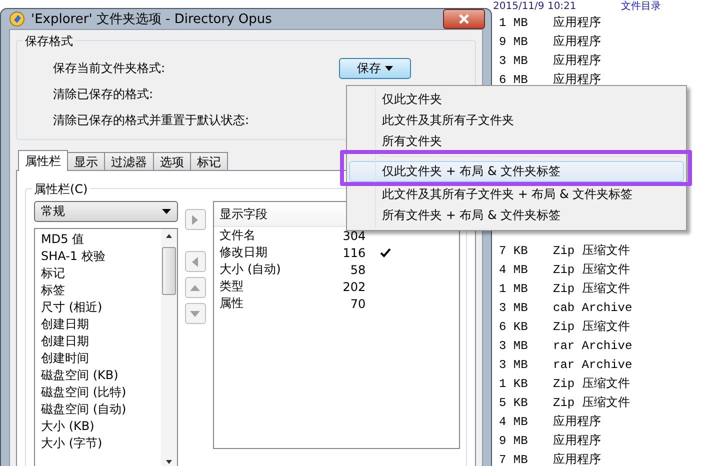 This screenshot has height=466, width=707. I want to click on file-size: 6 MB, so click(514, 79).